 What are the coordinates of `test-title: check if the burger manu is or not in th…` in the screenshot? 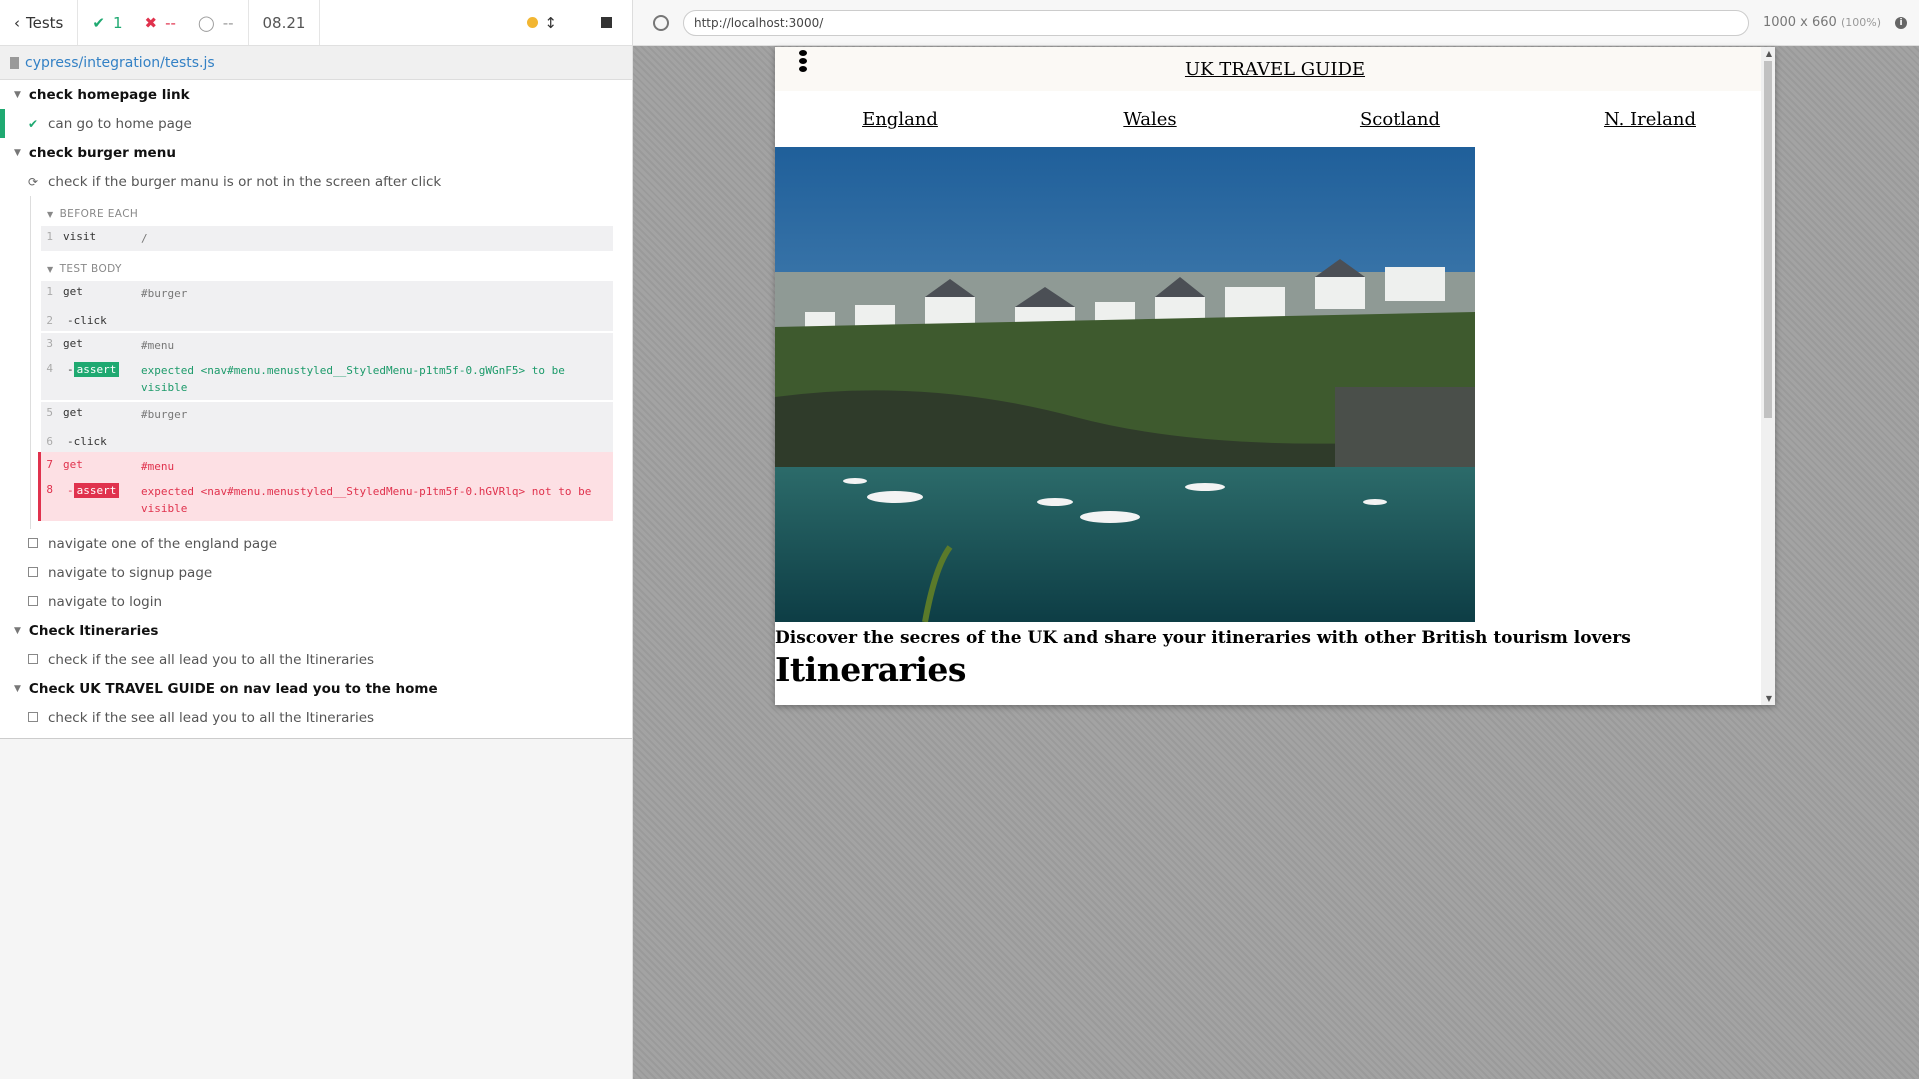 It's located at (245, 181).